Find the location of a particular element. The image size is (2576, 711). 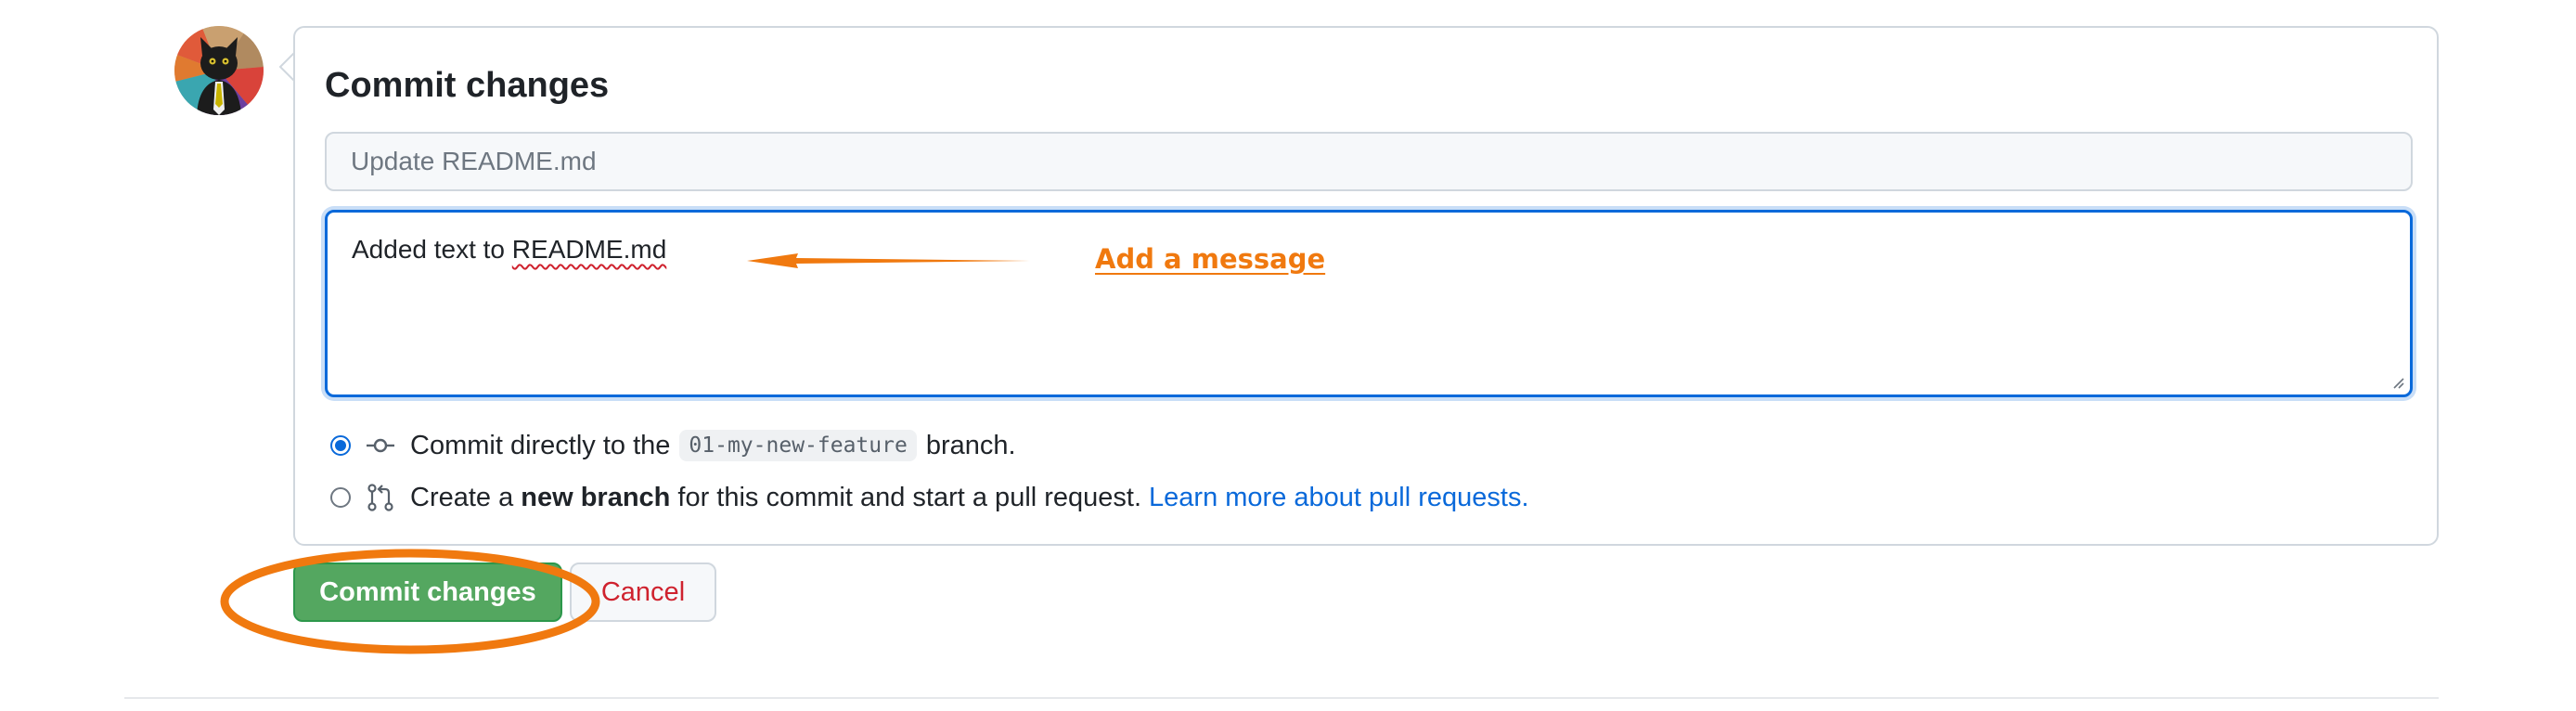

resize-handle-icon is located at coordinates (2396, 381).